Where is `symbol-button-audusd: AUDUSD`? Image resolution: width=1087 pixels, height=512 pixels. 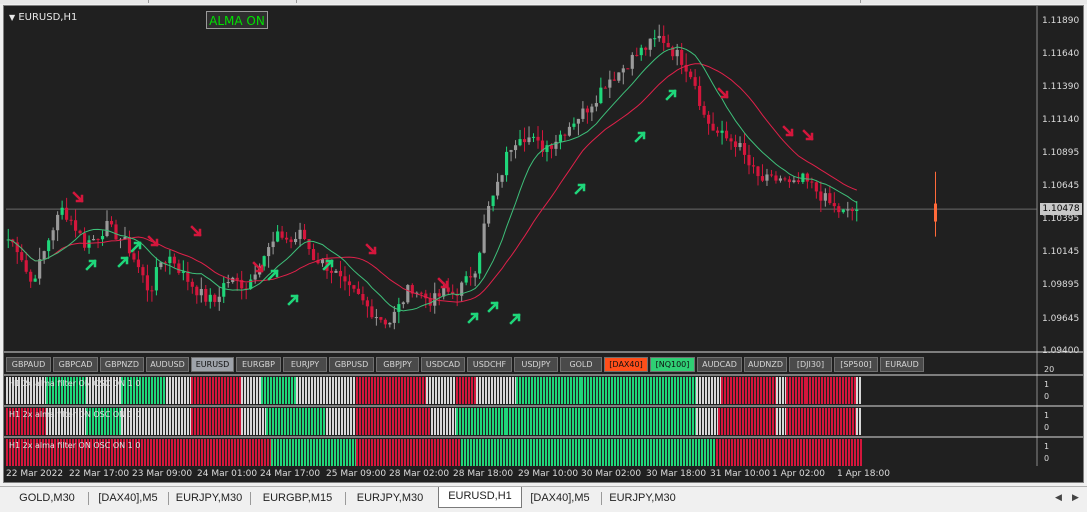 symbol-button-audusd: AUDUSD is located at coordinates (167, 364).